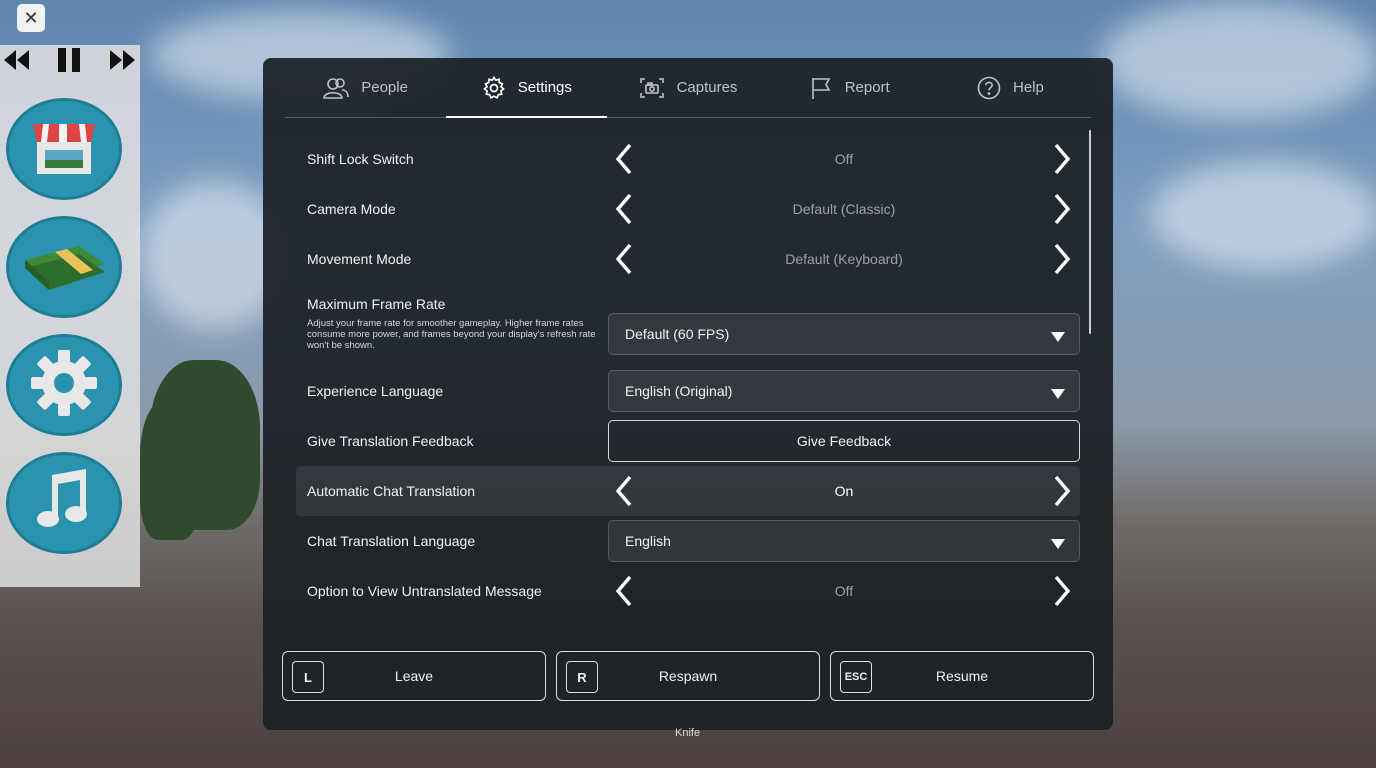 This screenshot has height=768, width=1376. What do you see at coordinates (336, 88) in the screenshot?
I see `people-icon` at bounding box center [336, 88].